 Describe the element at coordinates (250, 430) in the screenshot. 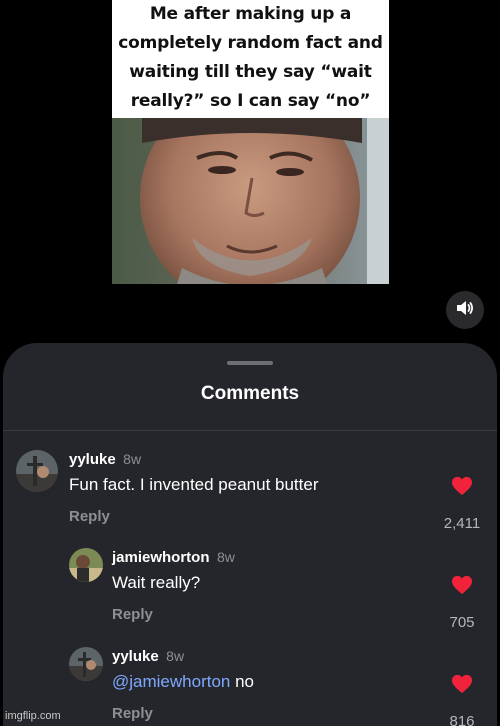

I see `divider` at that location.